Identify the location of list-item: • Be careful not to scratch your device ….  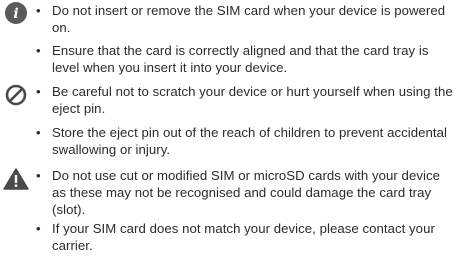
(246, 100).